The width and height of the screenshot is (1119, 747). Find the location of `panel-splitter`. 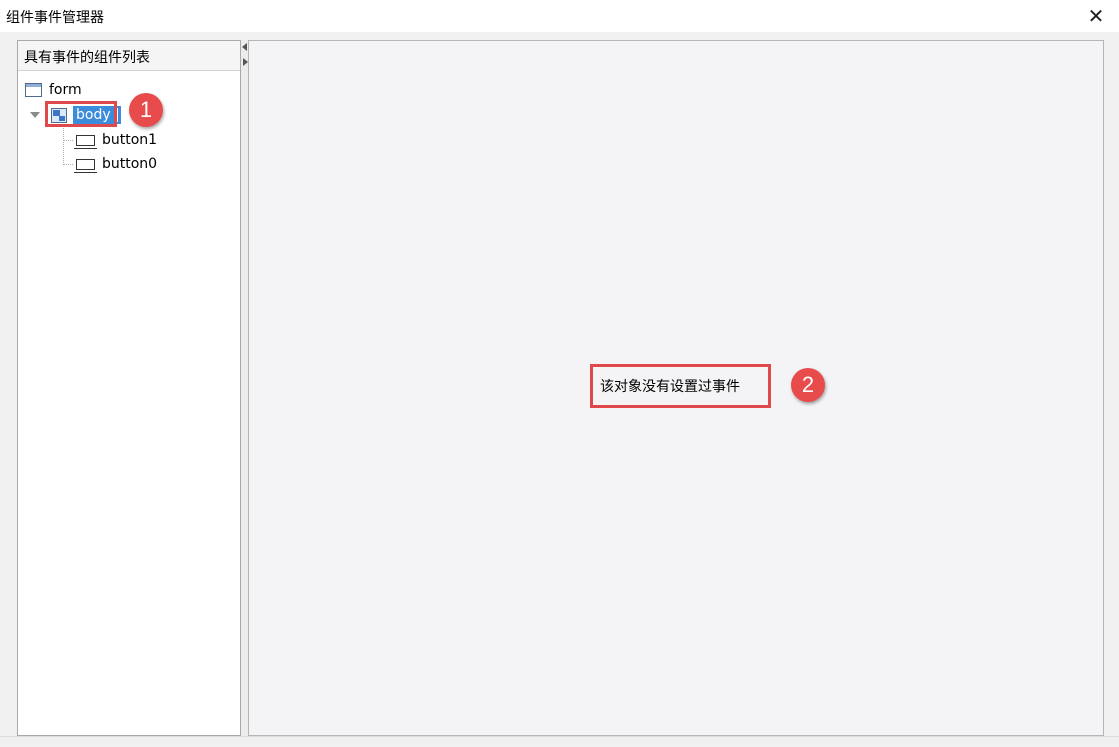

panel-splitter is located at coordinates (245, 388).